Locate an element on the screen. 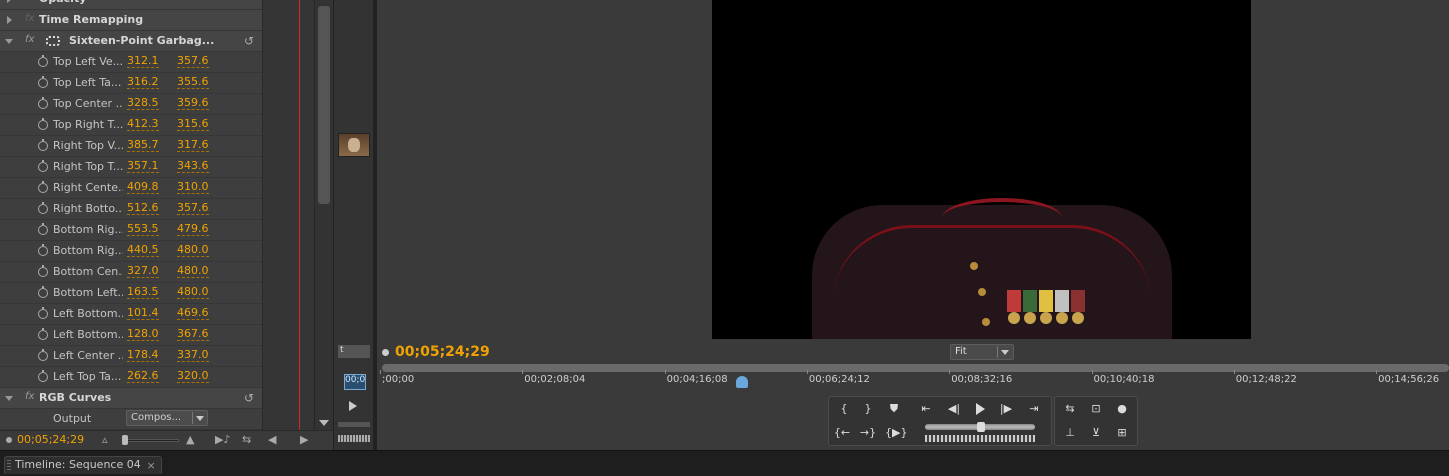 This screenshot has width=1449, height=476. play-audio-icon: ▶♪ is located at coordinates (222, 439).